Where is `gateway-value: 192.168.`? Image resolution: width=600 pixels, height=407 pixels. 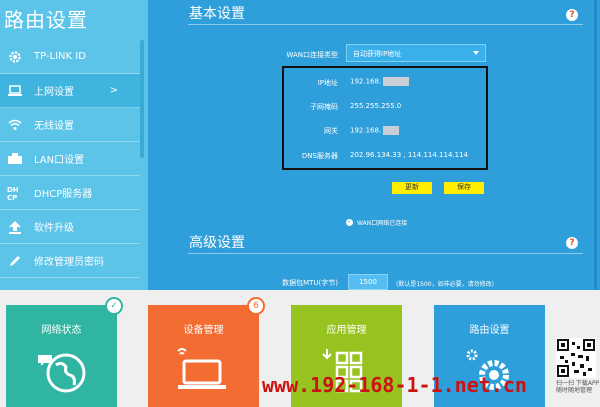 gateway-value: 192.168. is located at coordinates (375, 130).